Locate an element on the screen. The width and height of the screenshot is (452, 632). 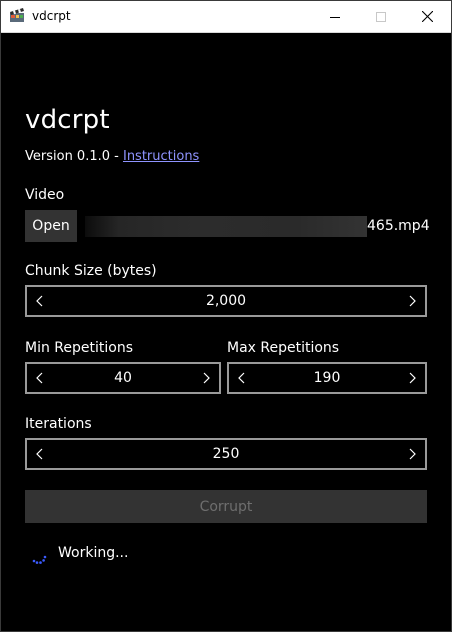
max-repetitions-increment-button is located at coordinates (412, 378).